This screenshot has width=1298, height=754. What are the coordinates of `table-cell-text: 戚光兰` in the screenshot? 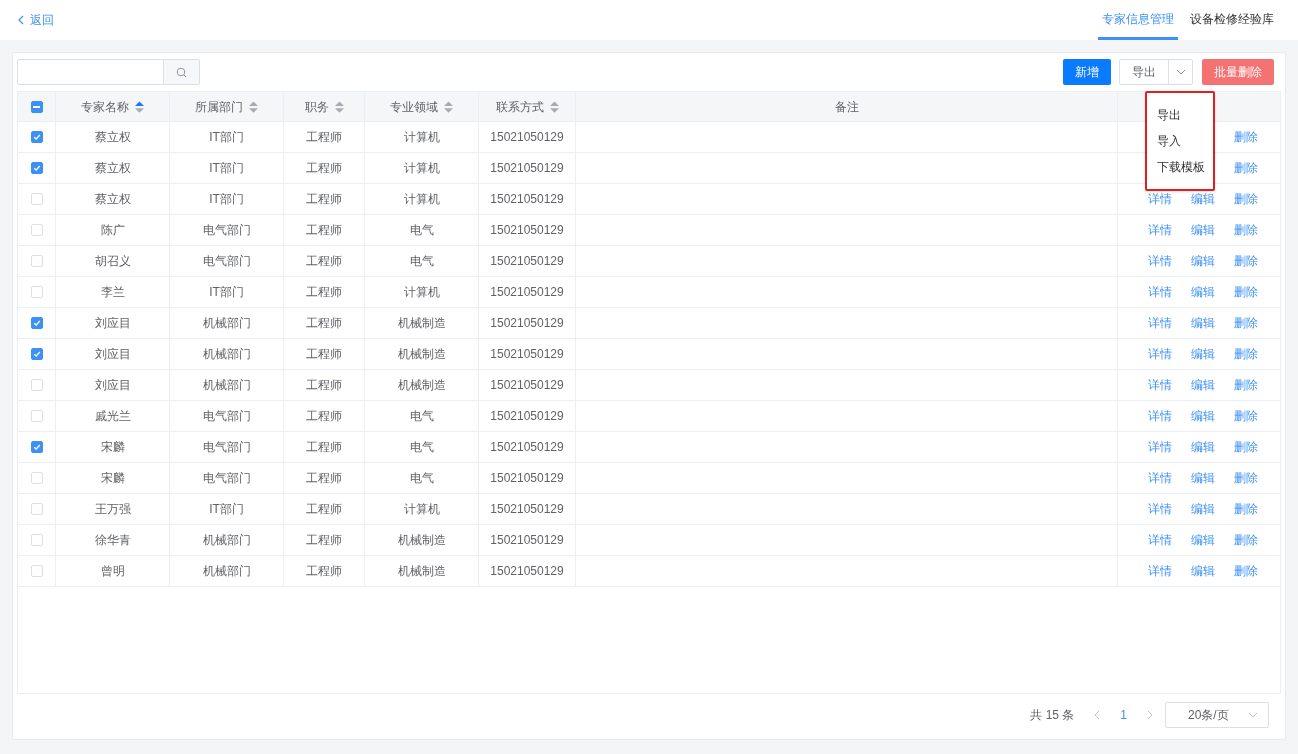 It's located at (112, 416).